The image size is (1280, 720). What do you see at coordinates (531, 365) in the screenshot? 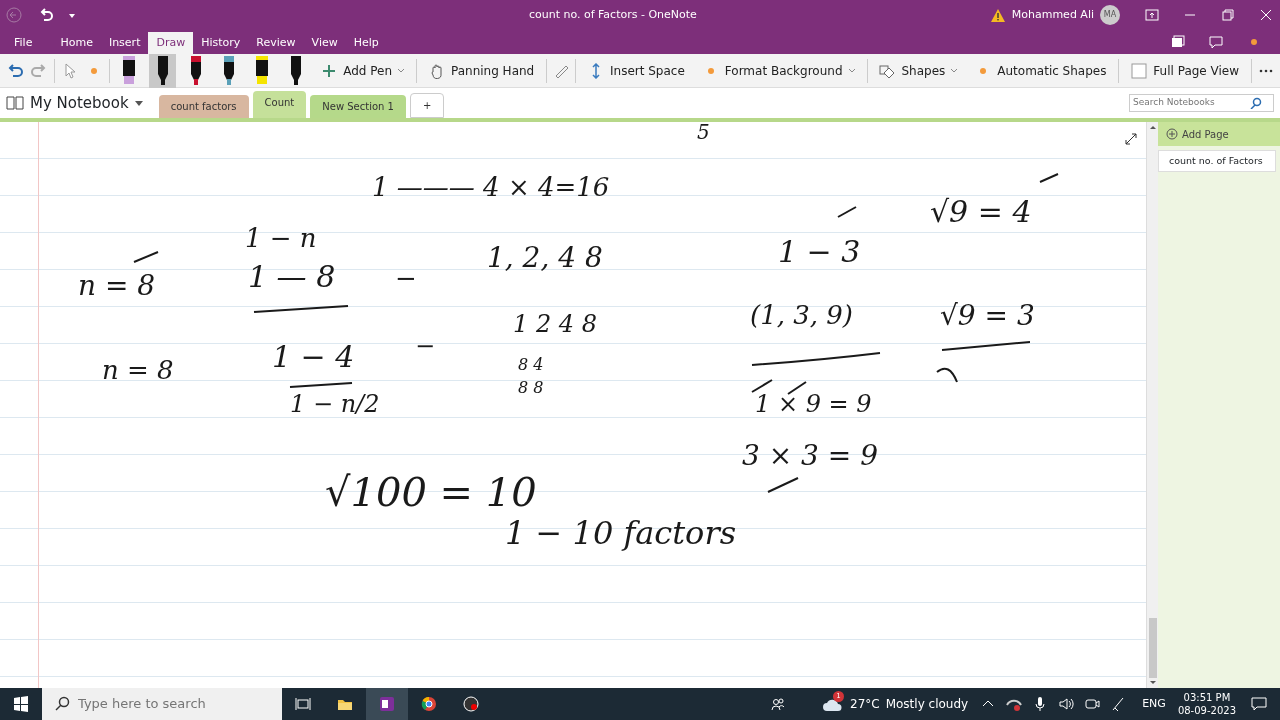
I see `handwritten-note: 8 4` at bounding box center [531, 365].